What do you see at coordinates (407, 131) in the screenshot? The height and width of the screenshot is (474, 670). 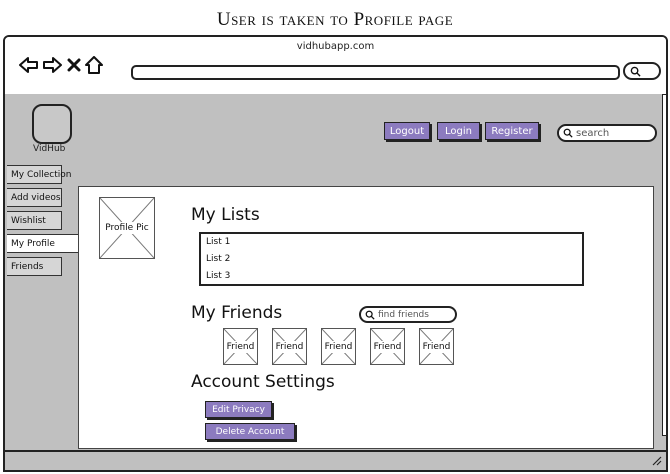 I see `logout-button: Logout` at bounding box center [407, 131].